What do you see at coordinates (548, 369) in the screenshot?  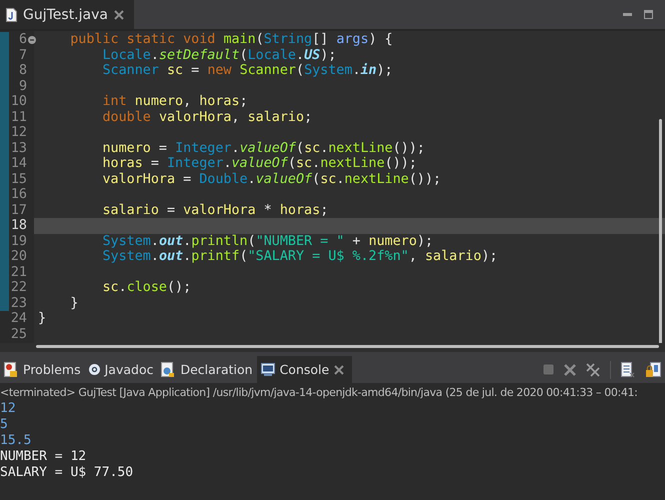 I see `stop-icon` at bounding box center [548, 369].